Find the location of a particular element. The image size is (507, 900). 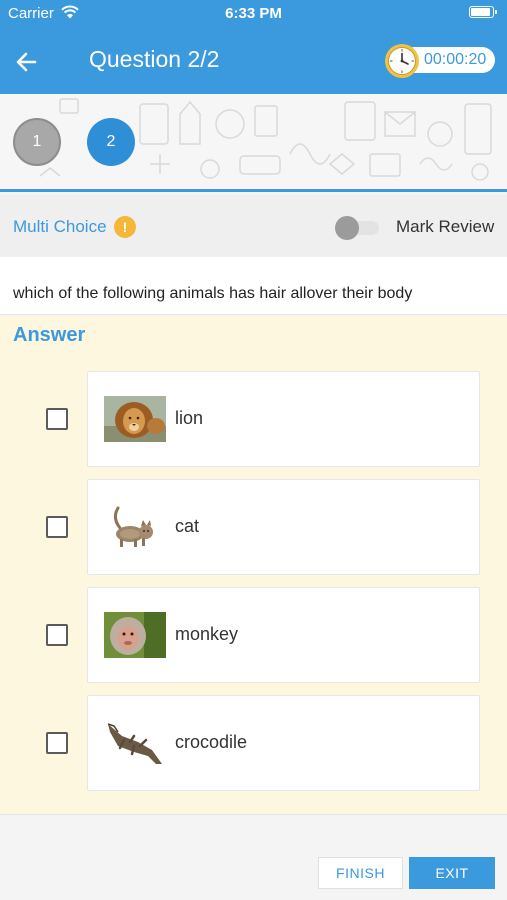

app-header: Carrier 6:33 PM Question 2/2 00:00:20 is located at coordinates (253, 47).